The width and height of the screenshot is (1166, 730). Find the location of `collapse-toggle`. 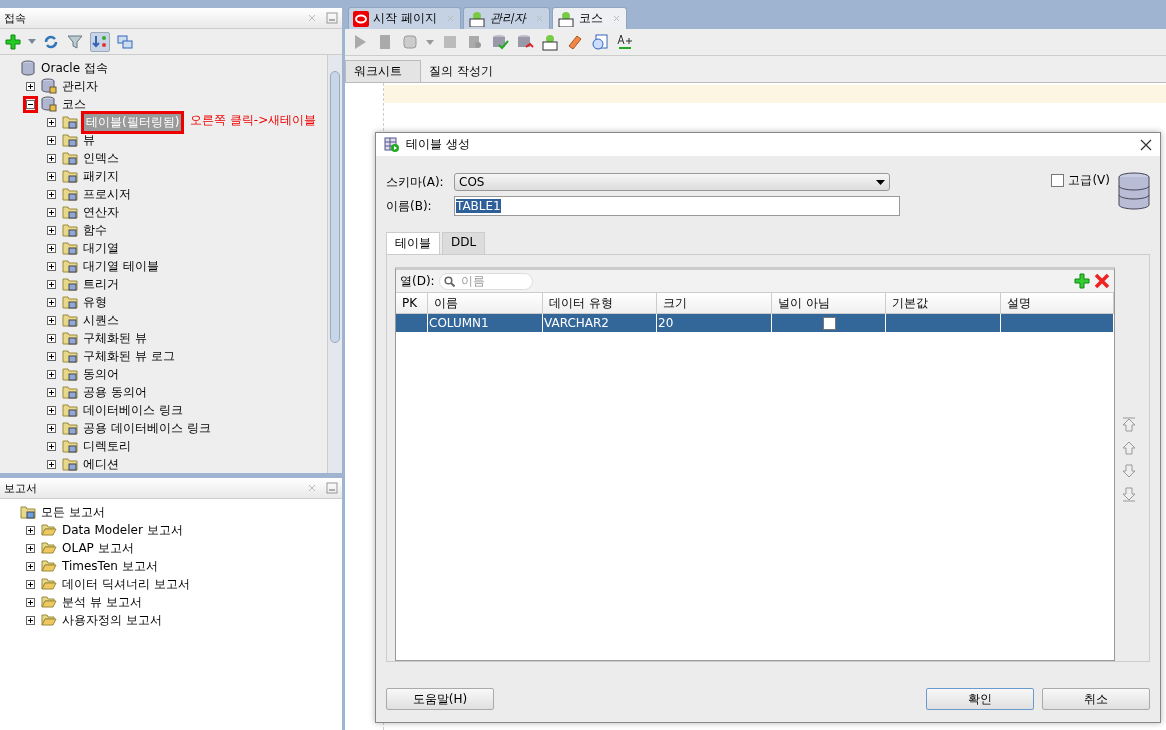

collapse-toggle is located at coordinates (30, 104).